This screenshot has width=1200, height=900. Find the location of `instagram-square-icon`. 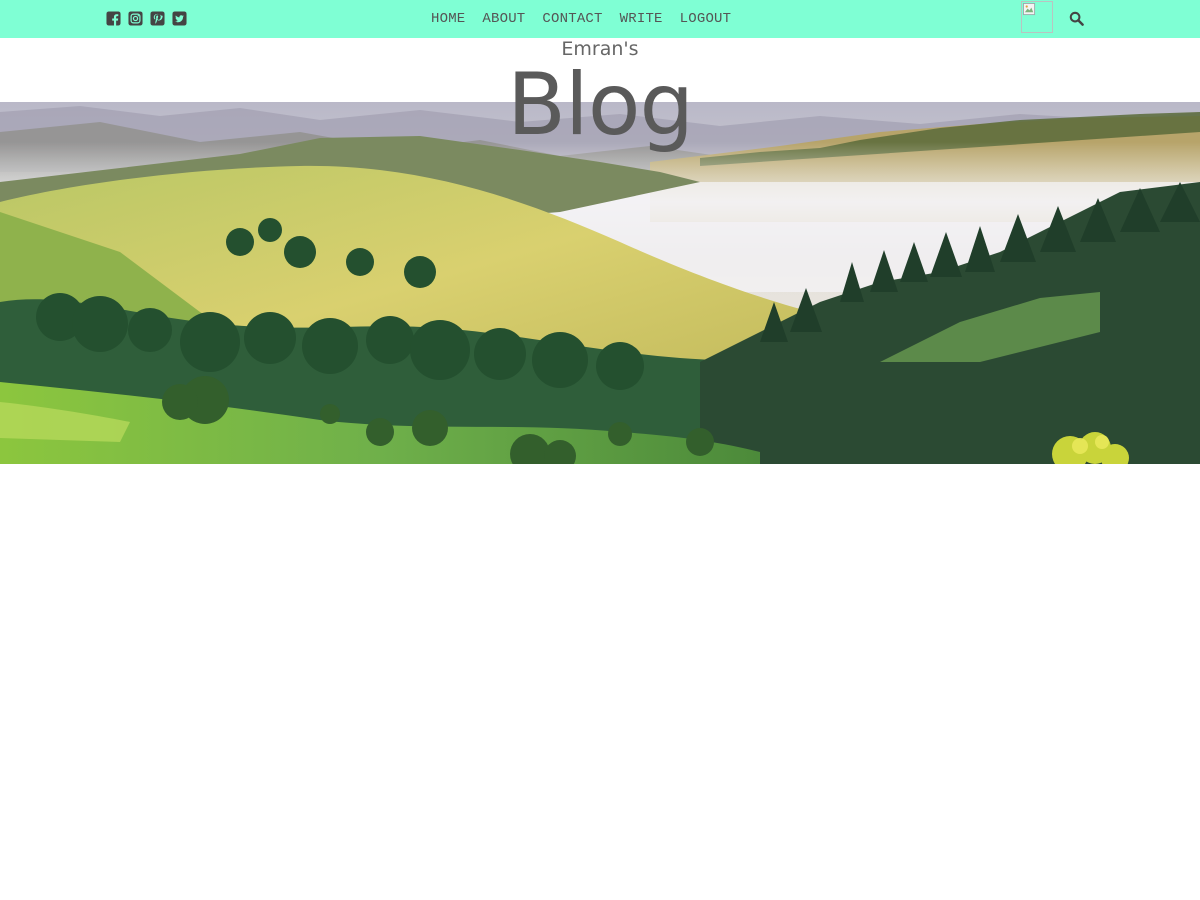

instagram-square-icon is located at coordinates (135, 18).